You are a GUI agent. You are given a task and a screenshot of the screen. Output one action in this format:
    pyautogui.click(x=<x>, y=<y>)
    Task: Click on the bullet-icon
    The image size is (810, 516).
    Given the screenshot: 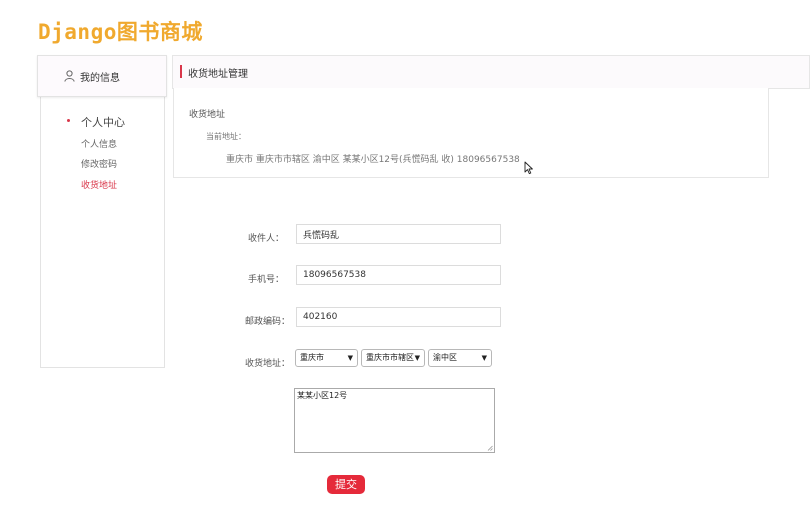 What is the action you would take?
    pyautogui.click(x=68, y=120)
    